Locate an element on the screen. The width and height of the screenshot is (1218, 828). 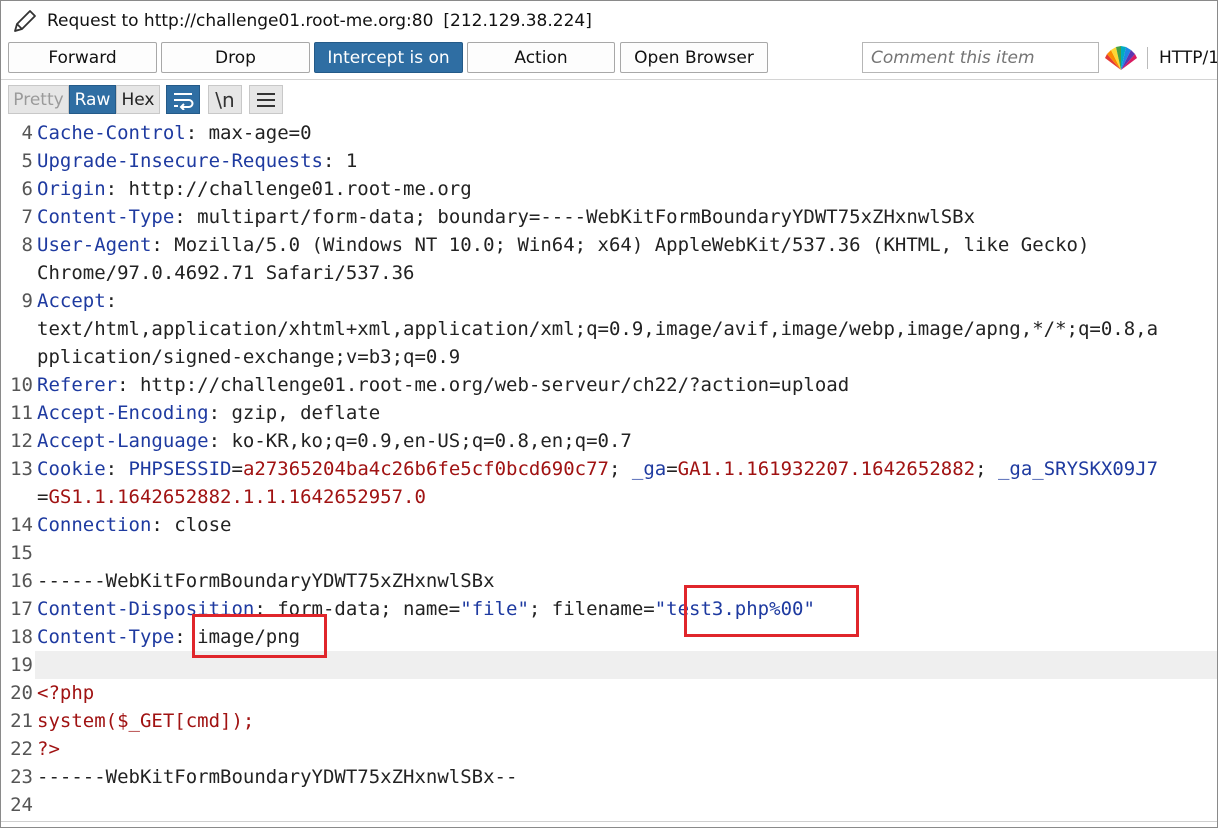
line-number: 4 is located at coordinates (27, 133).